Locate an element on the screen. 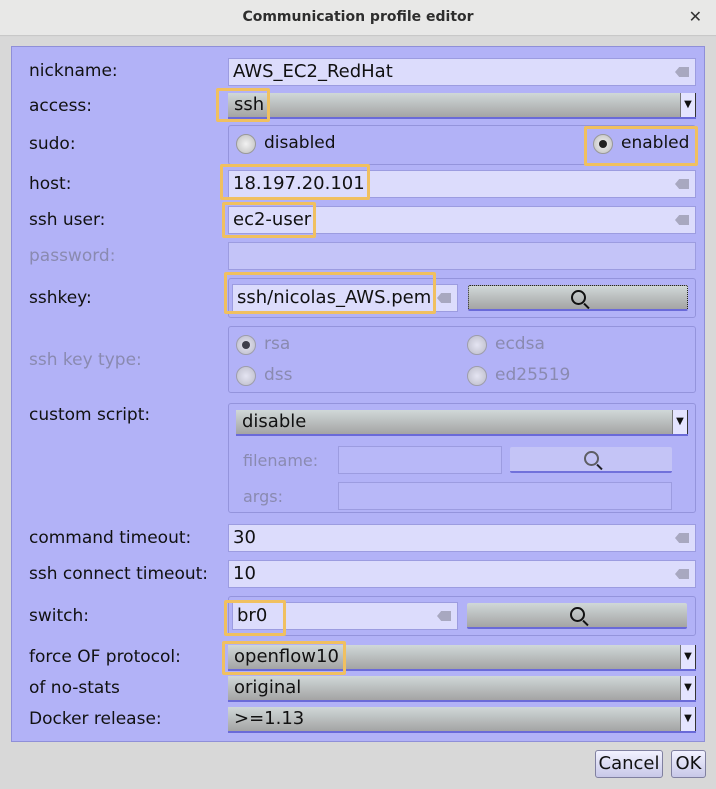  command-timeout-value: 30 is located at coordinates (244, 537).